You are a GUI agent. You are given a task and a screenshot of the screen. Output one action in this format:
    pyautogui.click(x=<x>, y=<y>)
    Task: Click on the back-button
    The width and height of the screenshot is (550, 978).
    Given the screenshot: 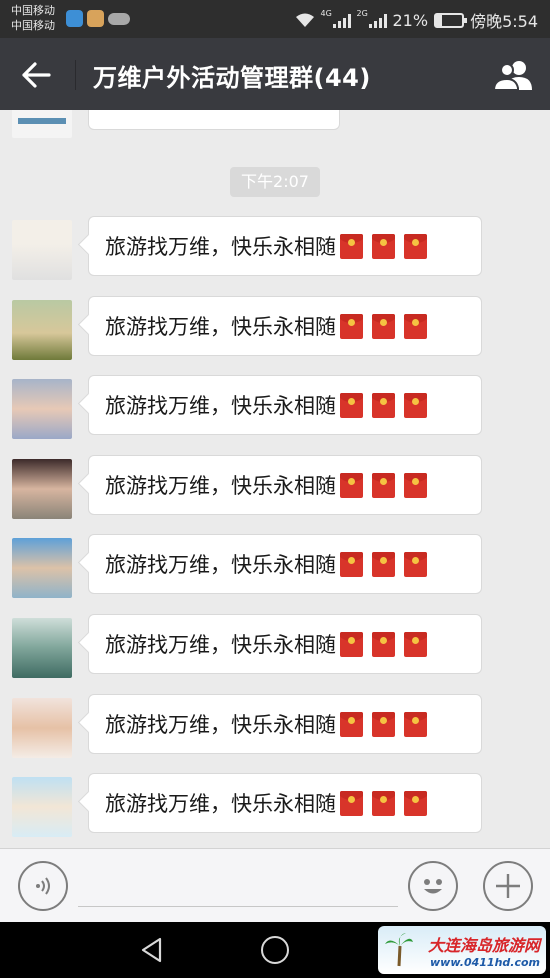 What is the action you would take?
    pyautogui.click(x=36, y=75)
    